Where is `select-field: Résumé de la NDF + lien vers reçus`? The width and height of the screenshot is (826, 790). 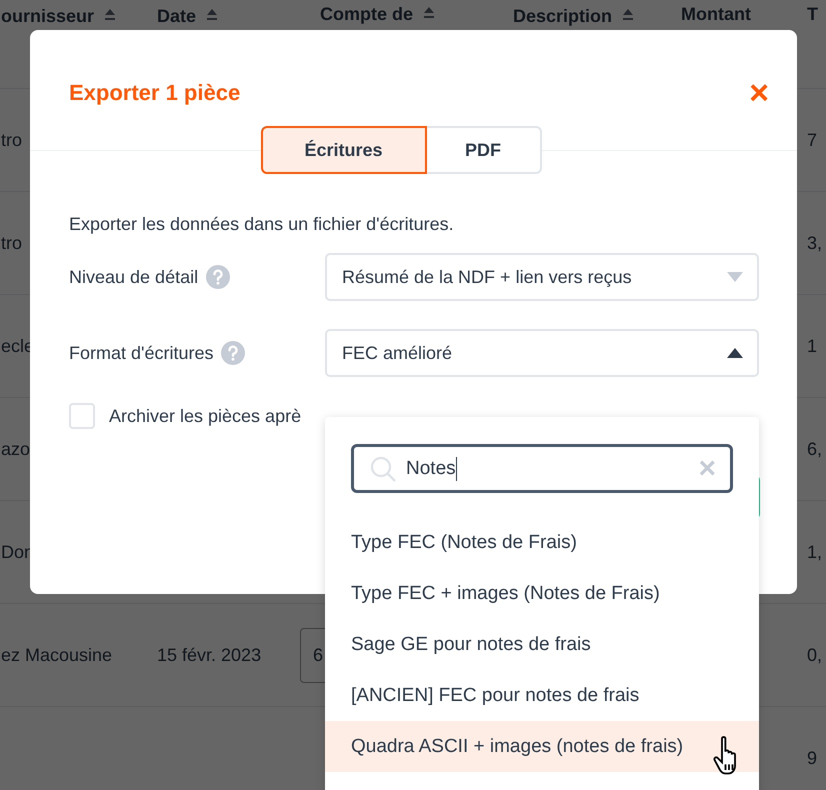 select-field: Résumé de la NDF + lien vers reçus is located at coordinates (542, 277).